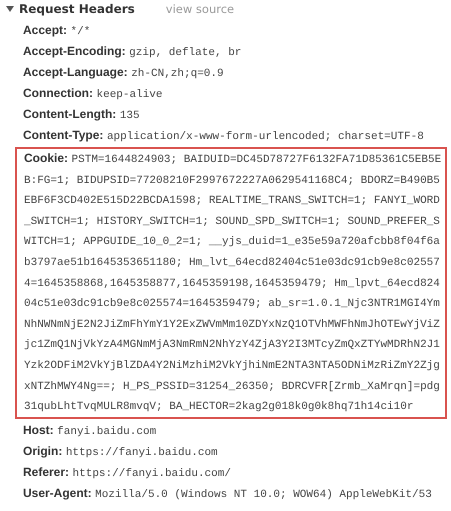 This screenshot has width=451, height=511. What do you see at coordinates (132, 52) in the screenshot?
I see `header-entry: Accept-Encoding: gzip, deflate, br` at bounding box center [132, 52].